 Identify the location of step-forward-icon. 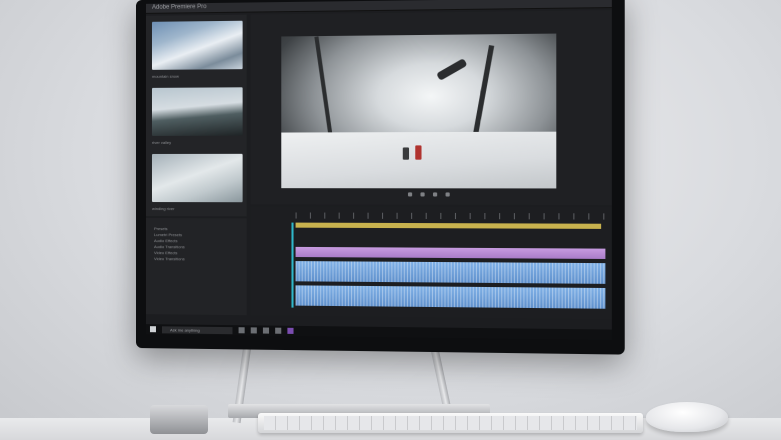
(435, 194).